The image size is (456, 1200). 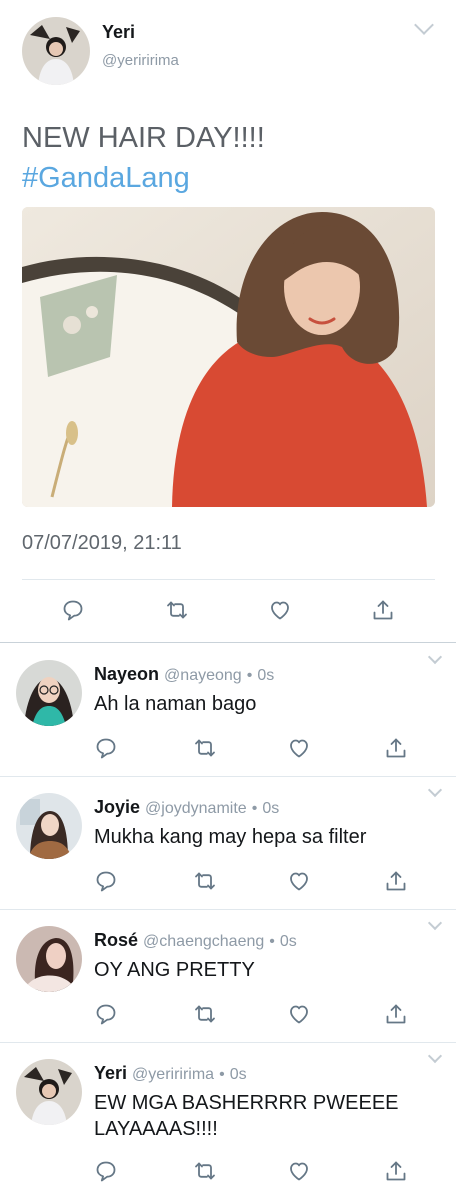 I want to click on author-avatar, so click(x=56, y=51).